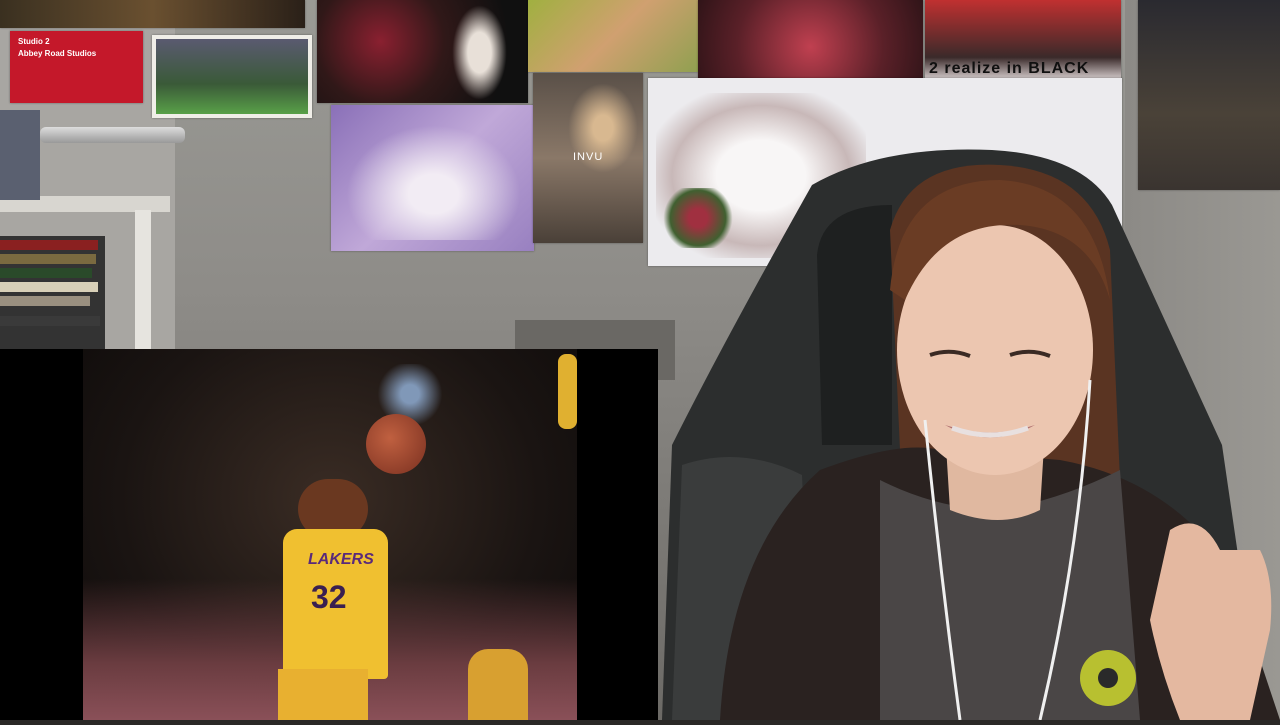 This screenshot has height=725, width=1280. I want to click on book-stack, so click(52, 292).